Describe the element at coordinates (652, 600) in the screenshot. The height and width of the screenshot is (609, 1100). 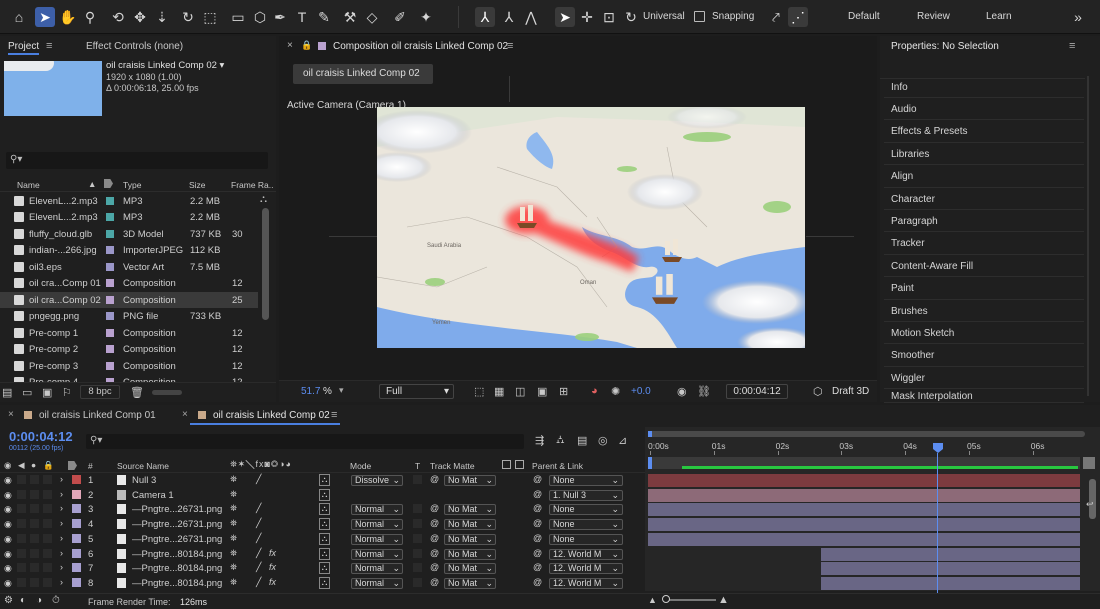
I see `zoom-out-icon: ▲` at that location.